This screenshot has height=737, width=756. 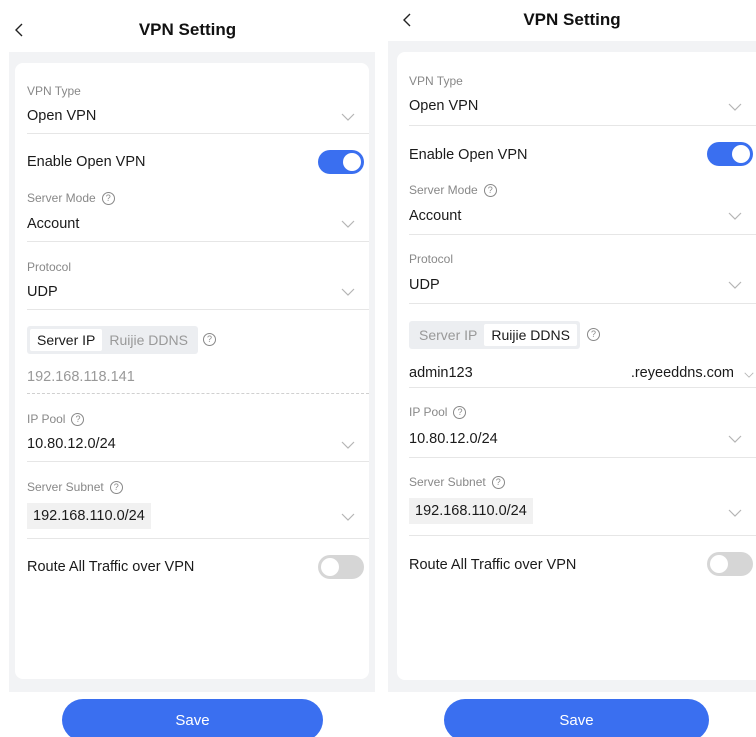 I want to click on ddns-suffix-select: .reyeeddns.com, so click(x=682, y=373).